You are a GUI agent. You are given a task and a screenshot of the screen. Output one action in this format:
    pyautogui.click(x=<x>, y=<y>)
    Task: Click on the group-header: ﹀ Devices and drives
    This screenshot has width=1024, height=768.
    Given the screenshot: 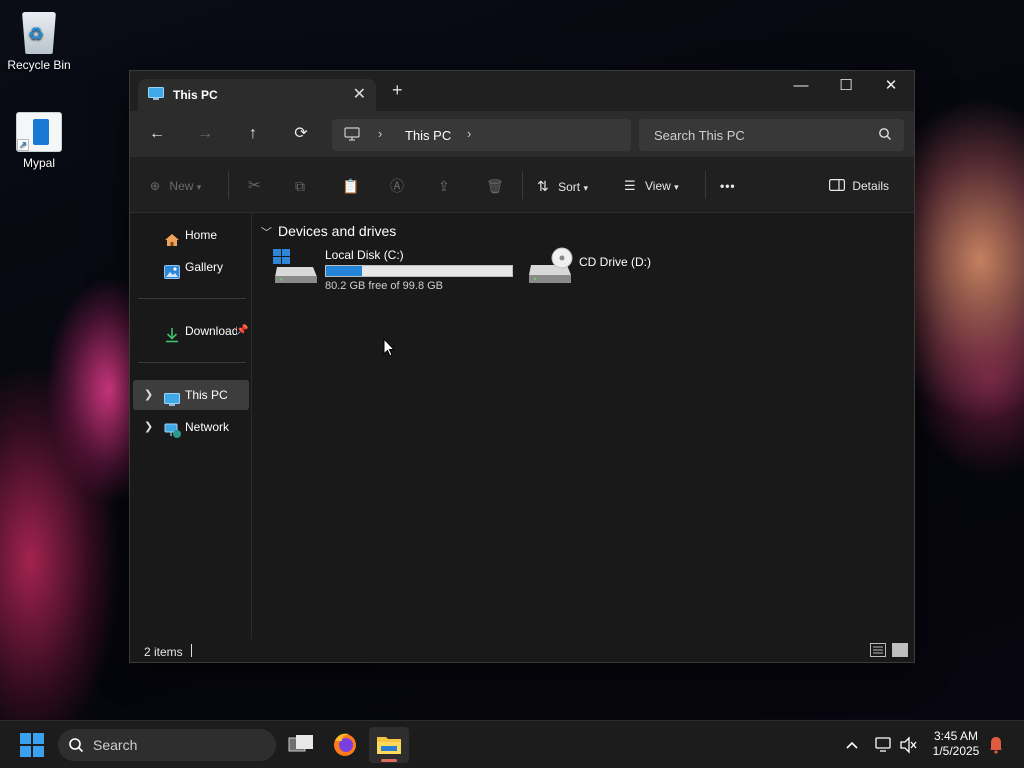 What is the action you would take?
    pyautogui.click(x=328, y=231)
    